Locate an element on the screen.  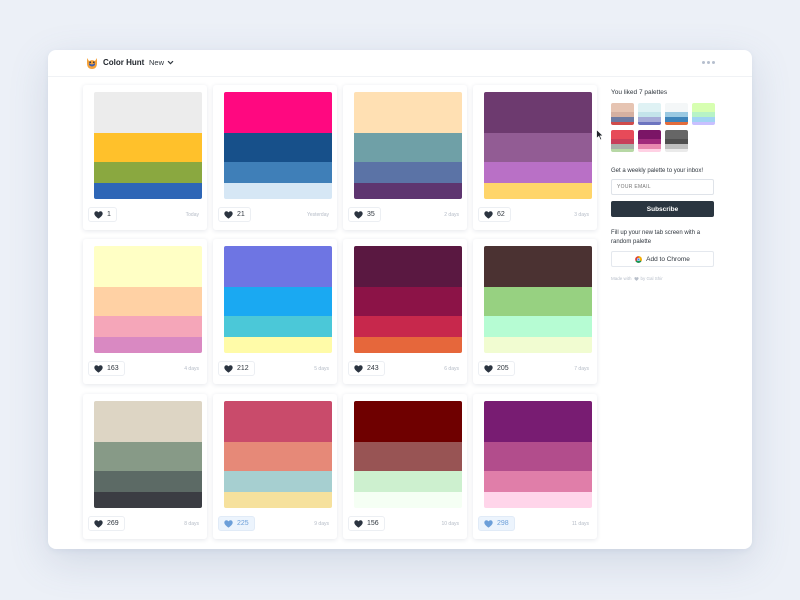
palette-card: 243 6 days is located at coordinates (405, 311).